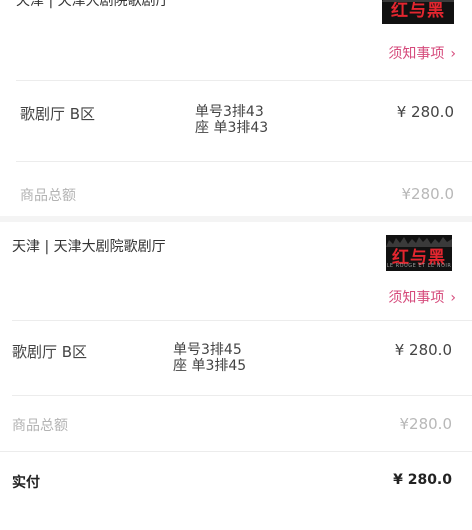 This screenshot has width=472, height=530. What do you see at coordinates (26, 483) in the screenshot?
I see `payment-label: 实付` at bounding box center [26, 483].